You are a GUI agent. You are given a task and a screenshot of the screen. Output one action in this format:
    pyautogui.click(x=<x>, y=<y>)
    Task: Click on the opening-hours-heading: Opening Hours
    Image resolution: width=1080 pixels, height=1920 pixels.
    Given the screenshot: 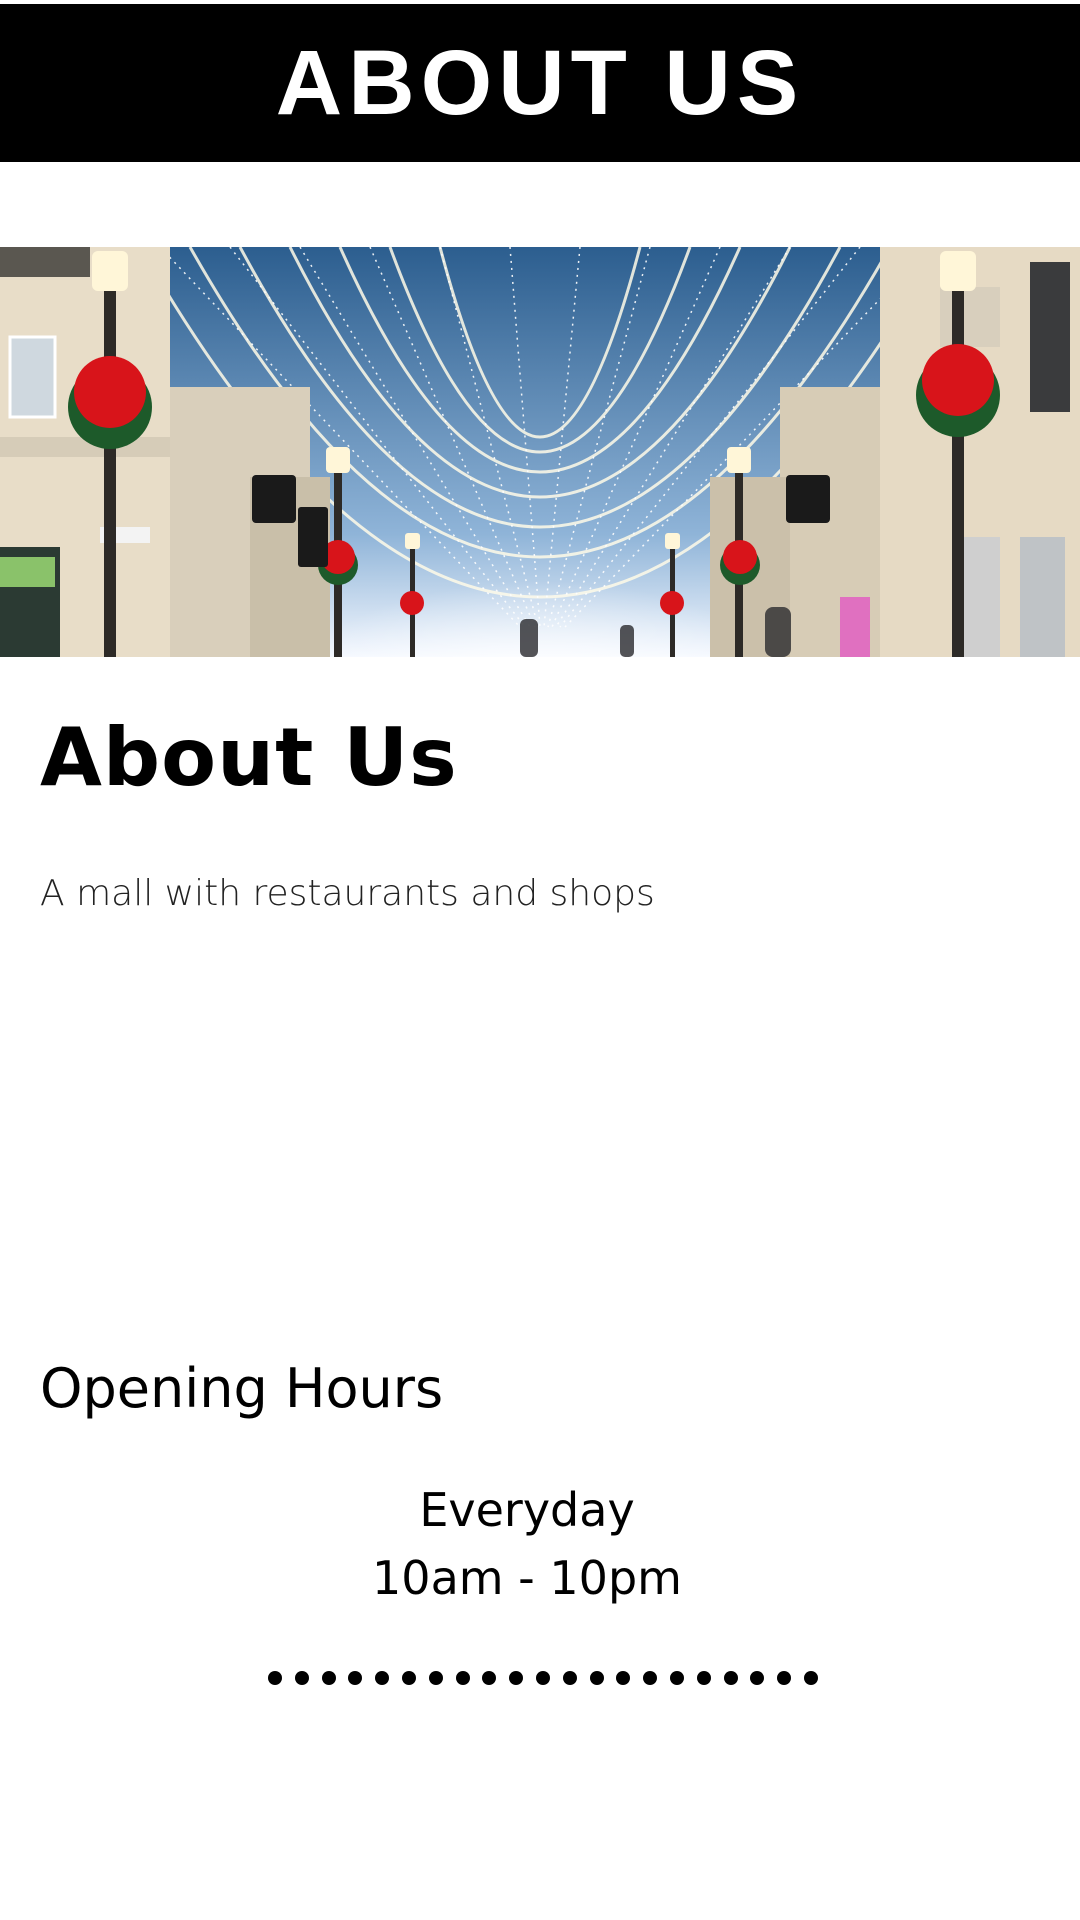 What is the action you would take?
    pyautogui.click(x=242, y=1388)
    